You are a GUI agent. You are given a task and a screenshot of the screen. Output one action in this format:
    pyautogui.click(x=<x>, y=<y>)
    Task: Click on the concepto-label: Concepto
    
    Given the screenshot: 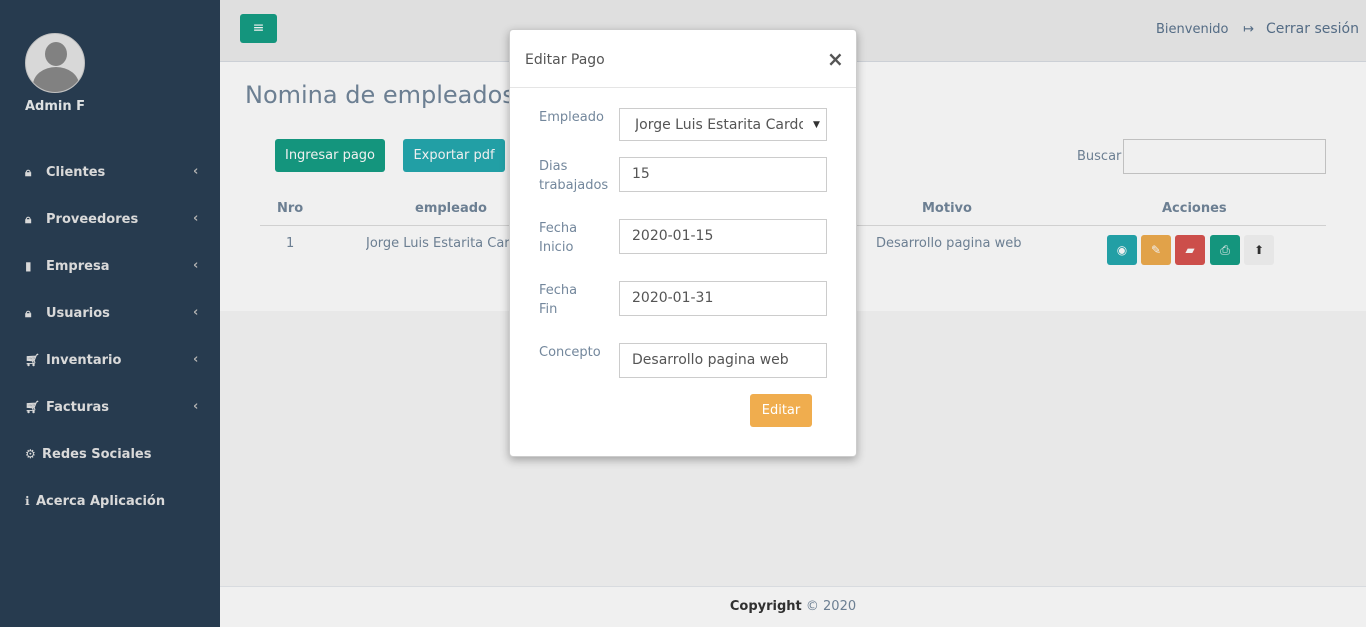 What is the action you would take?
    pyautogui.click(x=570, y=352)
    